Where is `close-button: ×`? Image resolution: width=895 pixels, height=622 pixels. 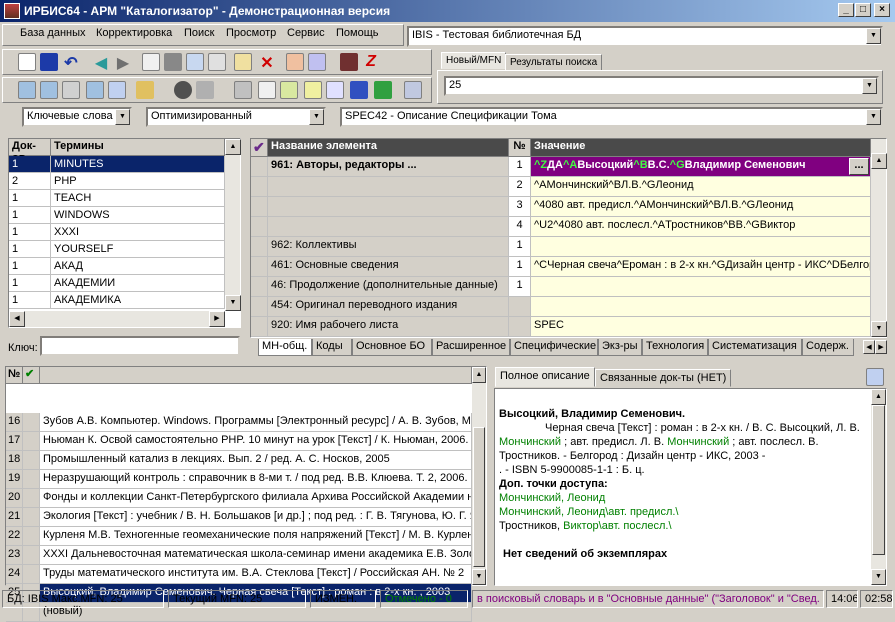
close-button: × is located at coordinates (882, 10).